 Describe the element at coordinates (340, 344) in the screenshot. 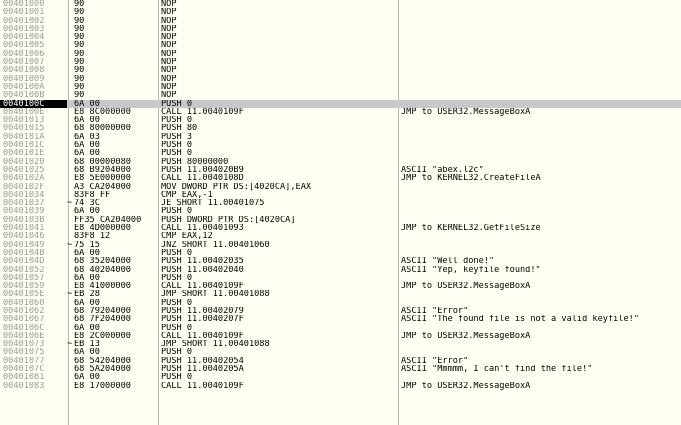

I see `disassembly-row: 00401073 ~ EB 13 JMP SHORT 11.00401088` at that location.